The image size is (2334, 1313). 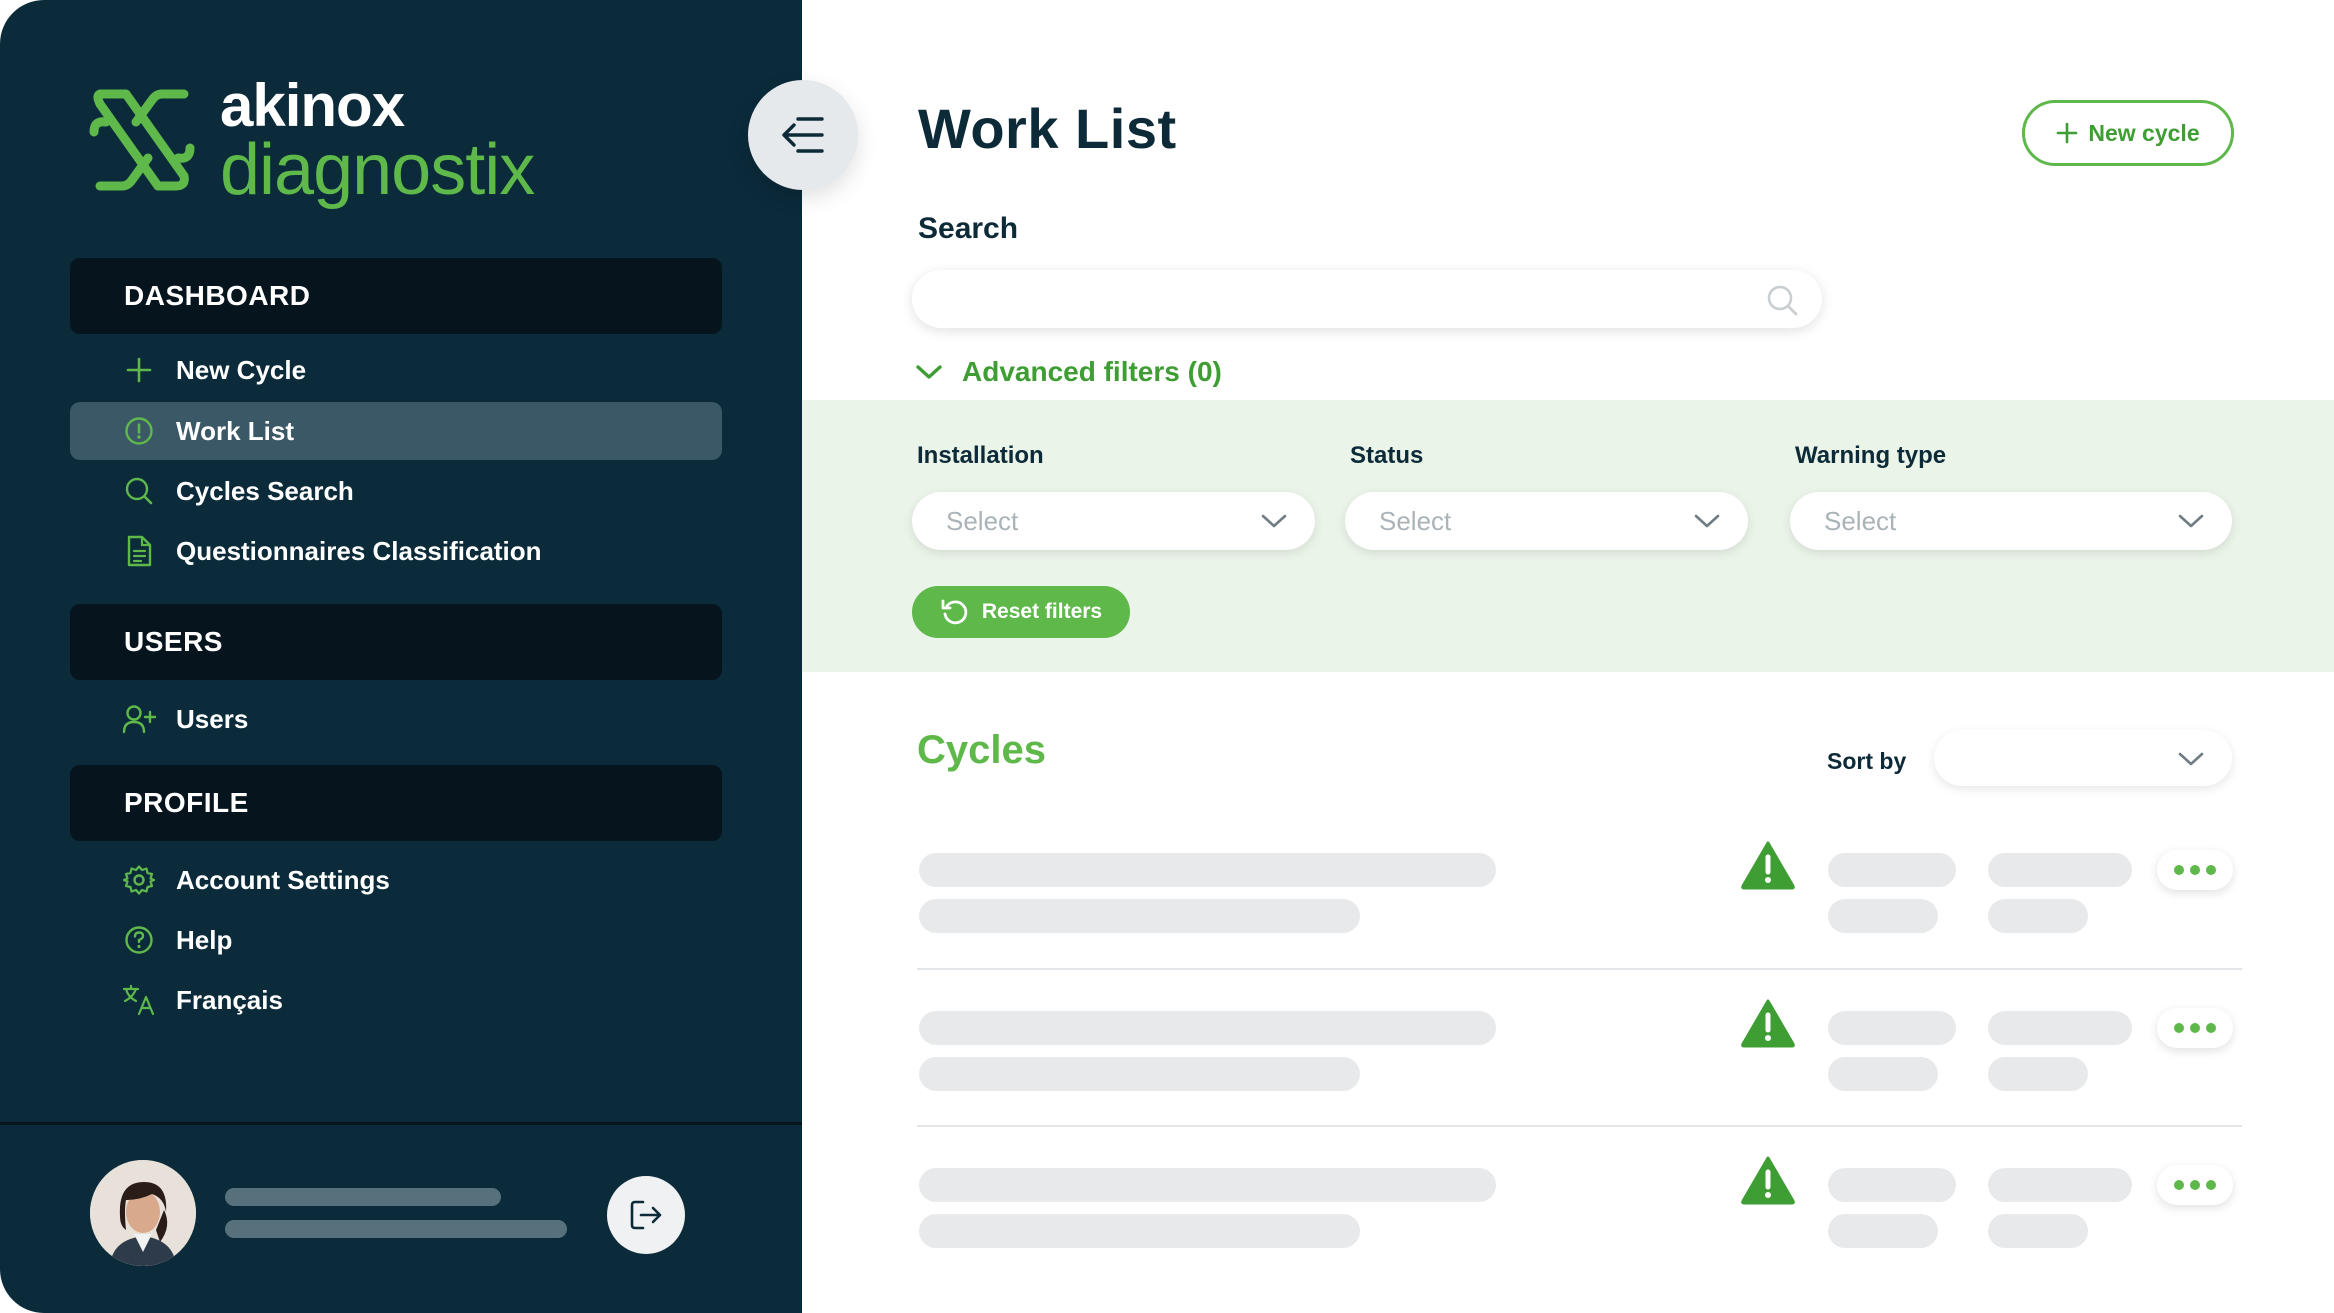 I want to click on installation-select-value: Select, so click(x=982, y=520).